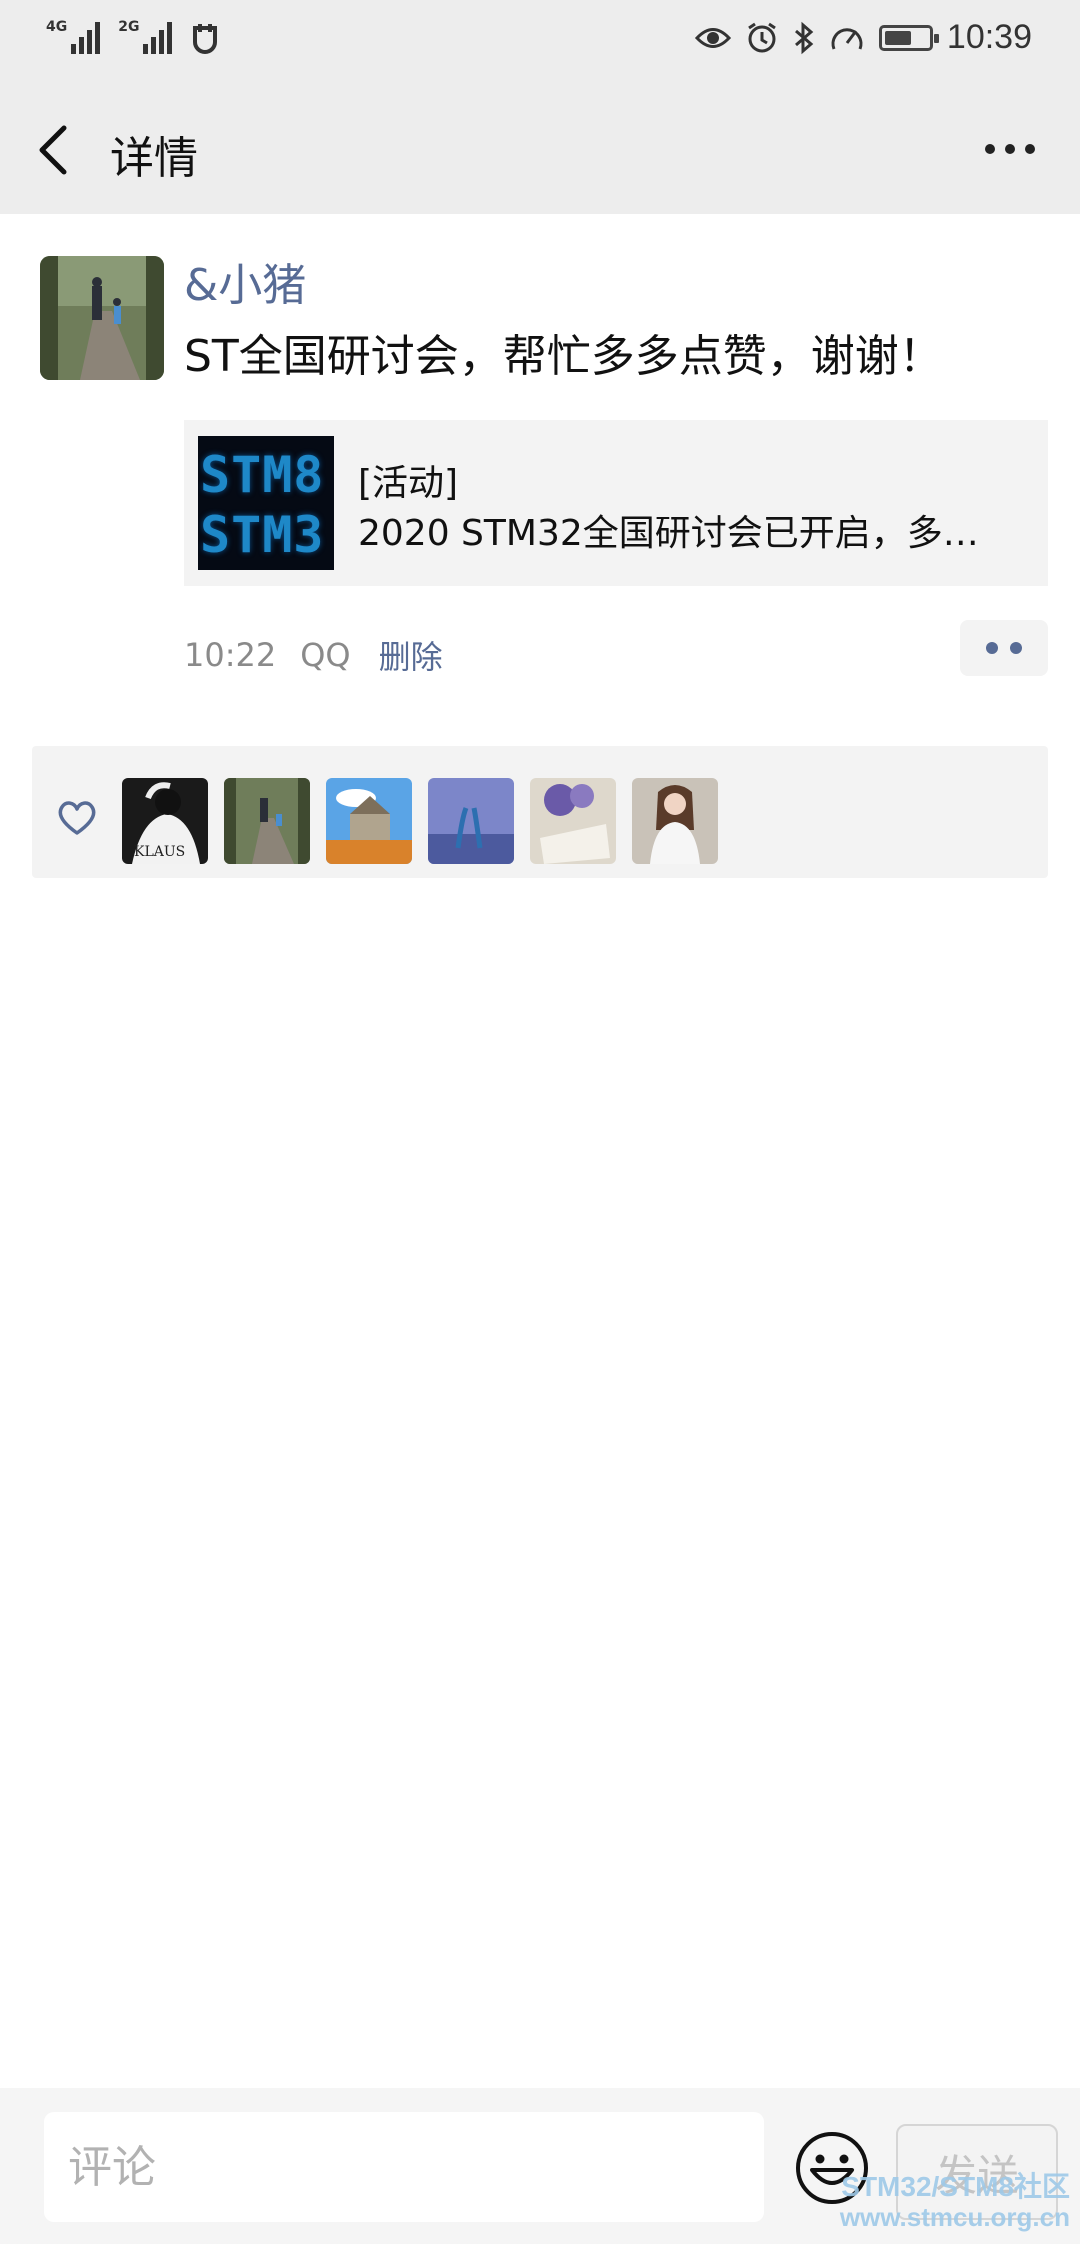 Image resolution: width=1080 pixels, height=2244 pixels. I want to click on notification-app-icon, so click(205, 39).